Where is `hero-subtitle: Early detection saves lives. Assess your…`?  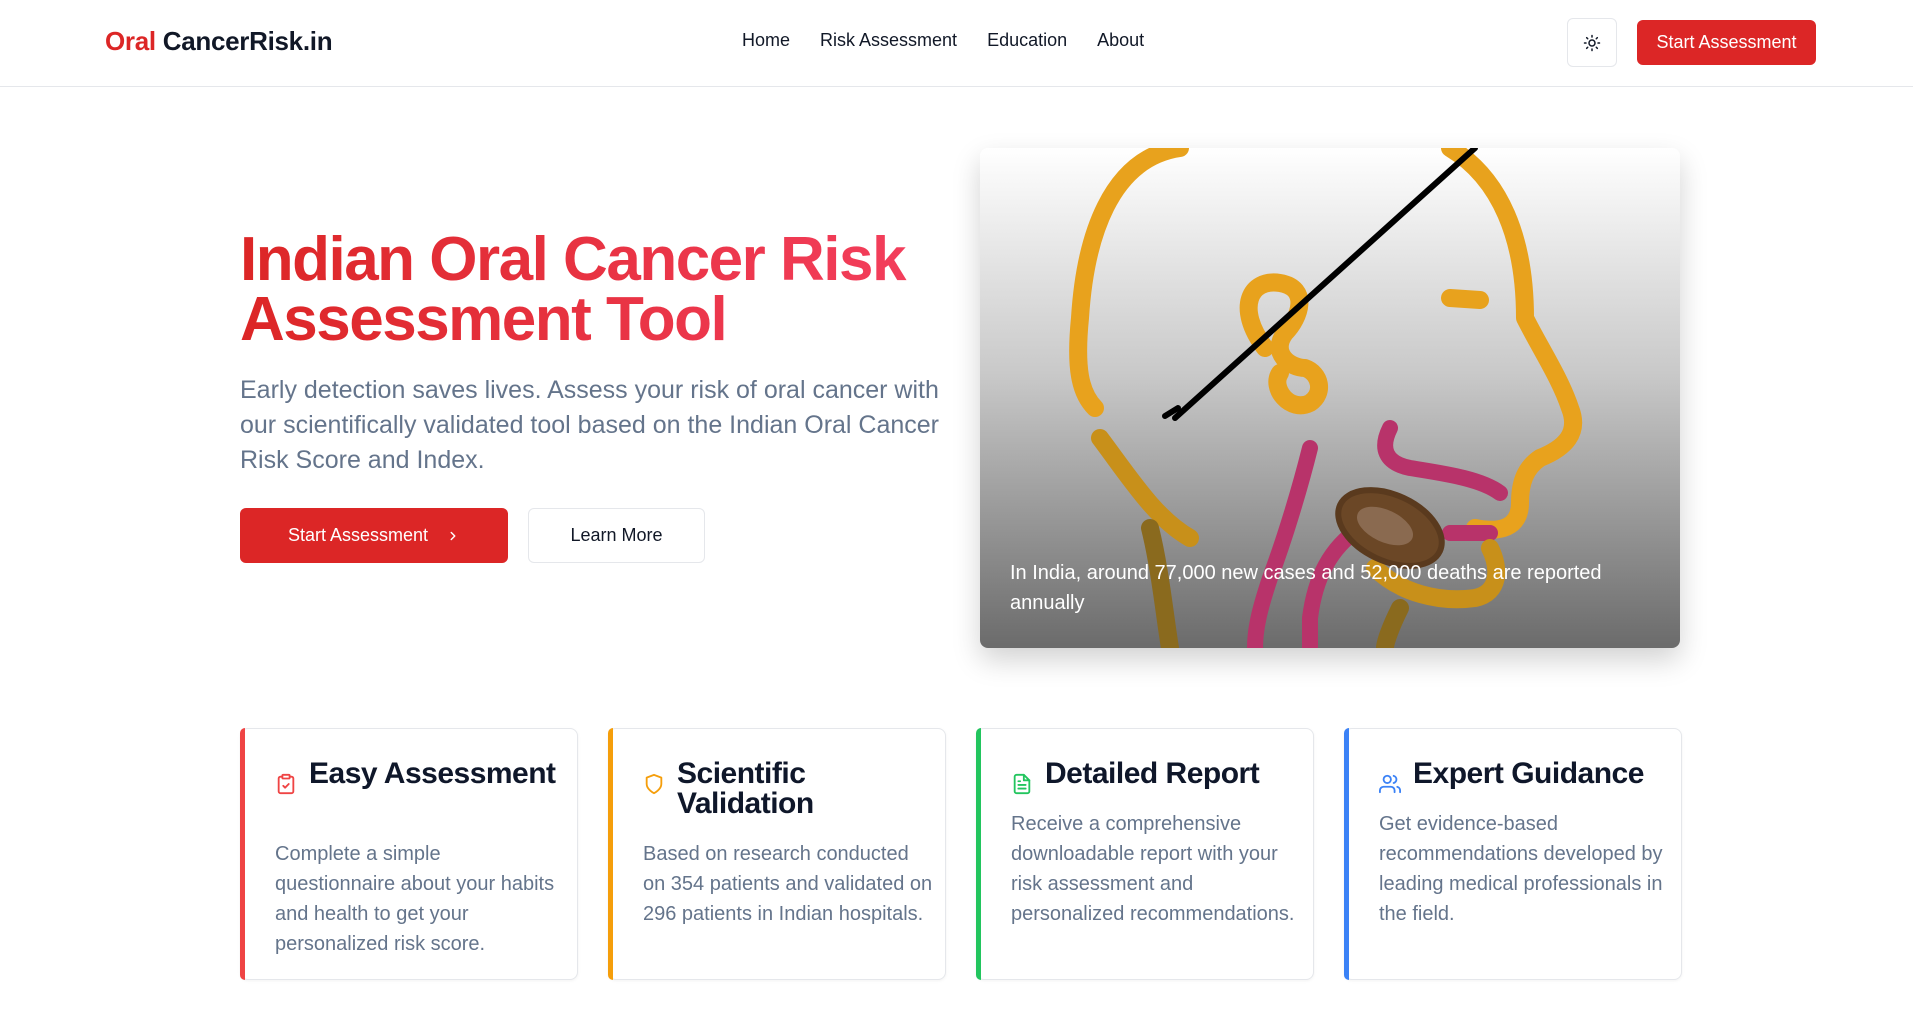
hero-subtitle: Early detection saves lives. Assess your… is located at coordinates (590, 425).